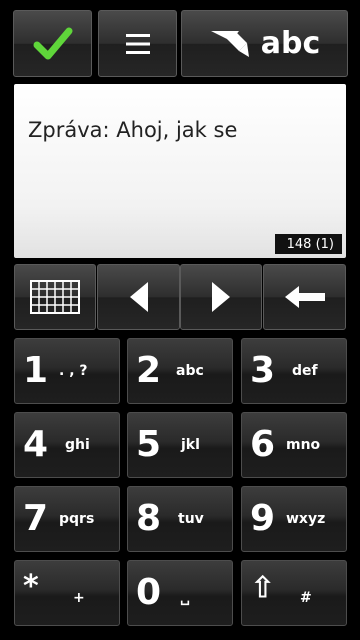 The image size is (360, 640). What do you see at coordinates (149, 518) in the screenshot?
I see `key-digit: 8` at bounding box center [149, 518].